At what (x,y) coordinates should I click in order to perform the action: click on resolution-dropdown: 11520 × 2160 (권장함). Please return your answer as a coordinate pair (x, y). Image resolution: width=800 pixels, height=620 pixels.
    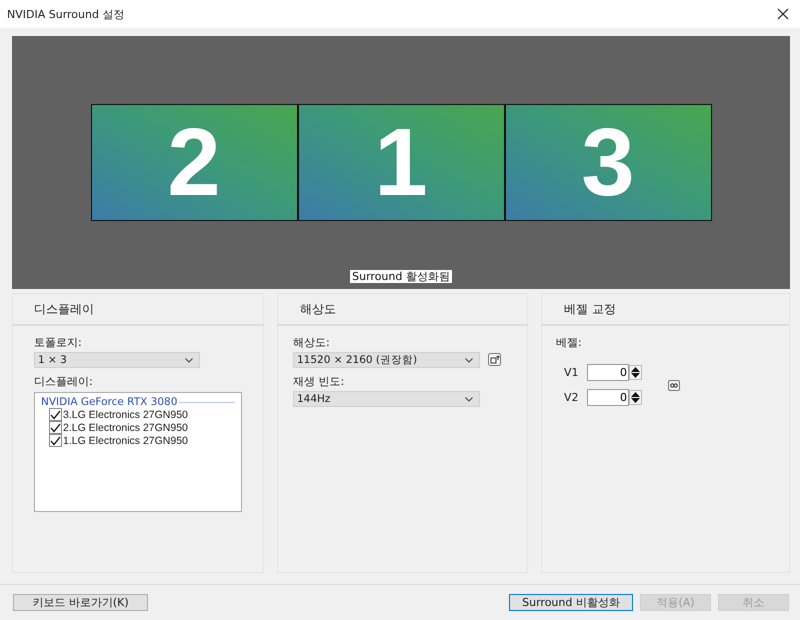
    Looking at the image, I should click on (386, 360).